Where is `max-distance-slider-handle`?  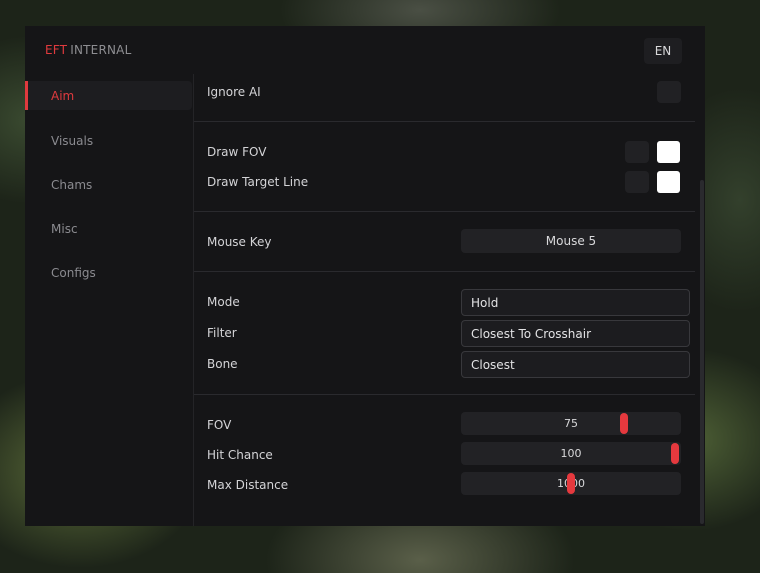
max-distance-slider-handle is located at coordinates (571, 483).